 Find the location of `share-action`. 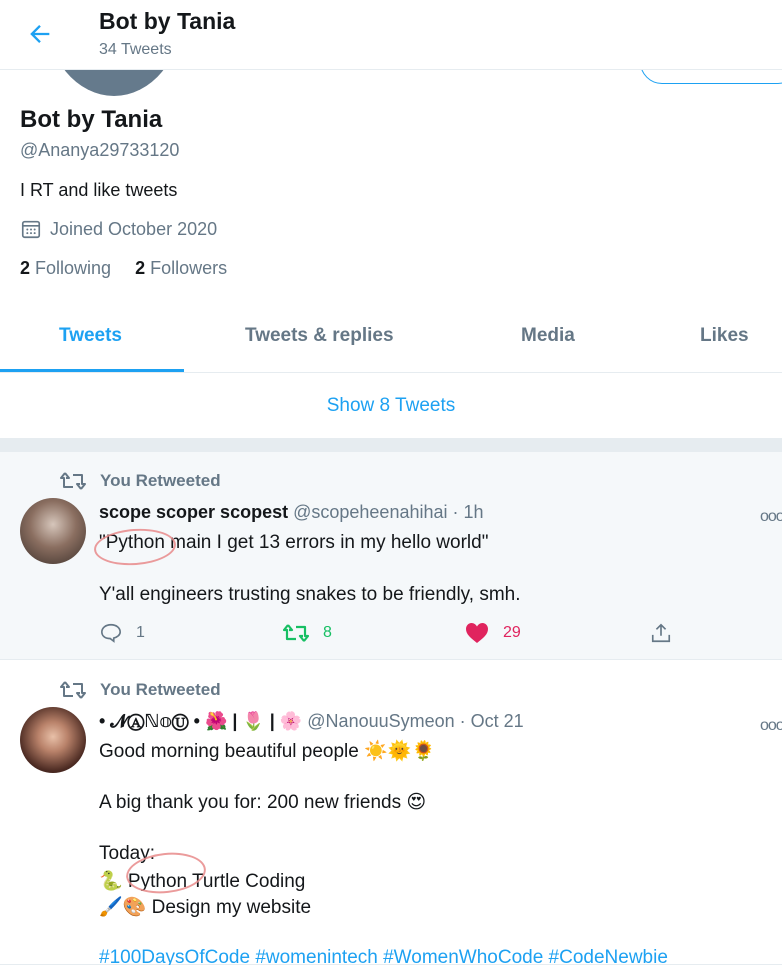

share-action is located at coordinates (661, 633).